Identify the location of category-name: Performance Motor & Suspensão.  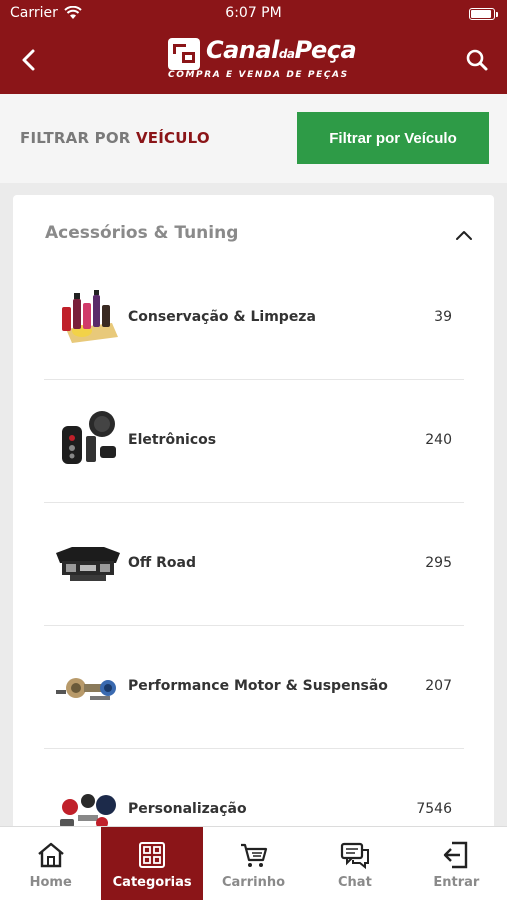
(258, 686).